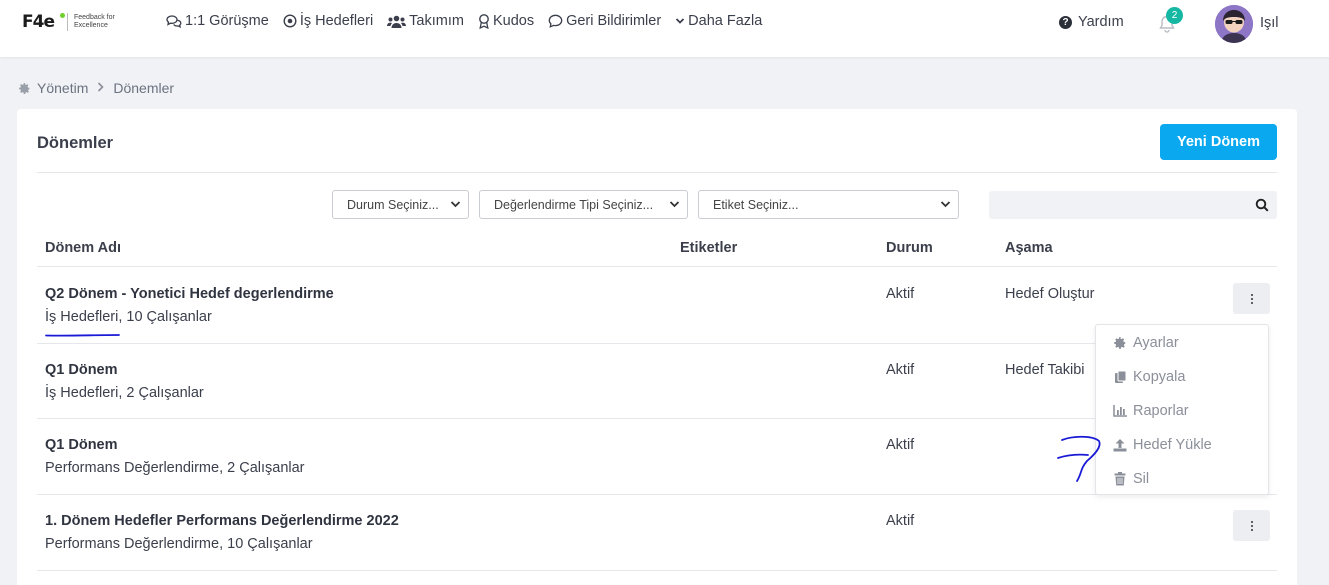  I want to click on chat-icon, so click(174, 21).